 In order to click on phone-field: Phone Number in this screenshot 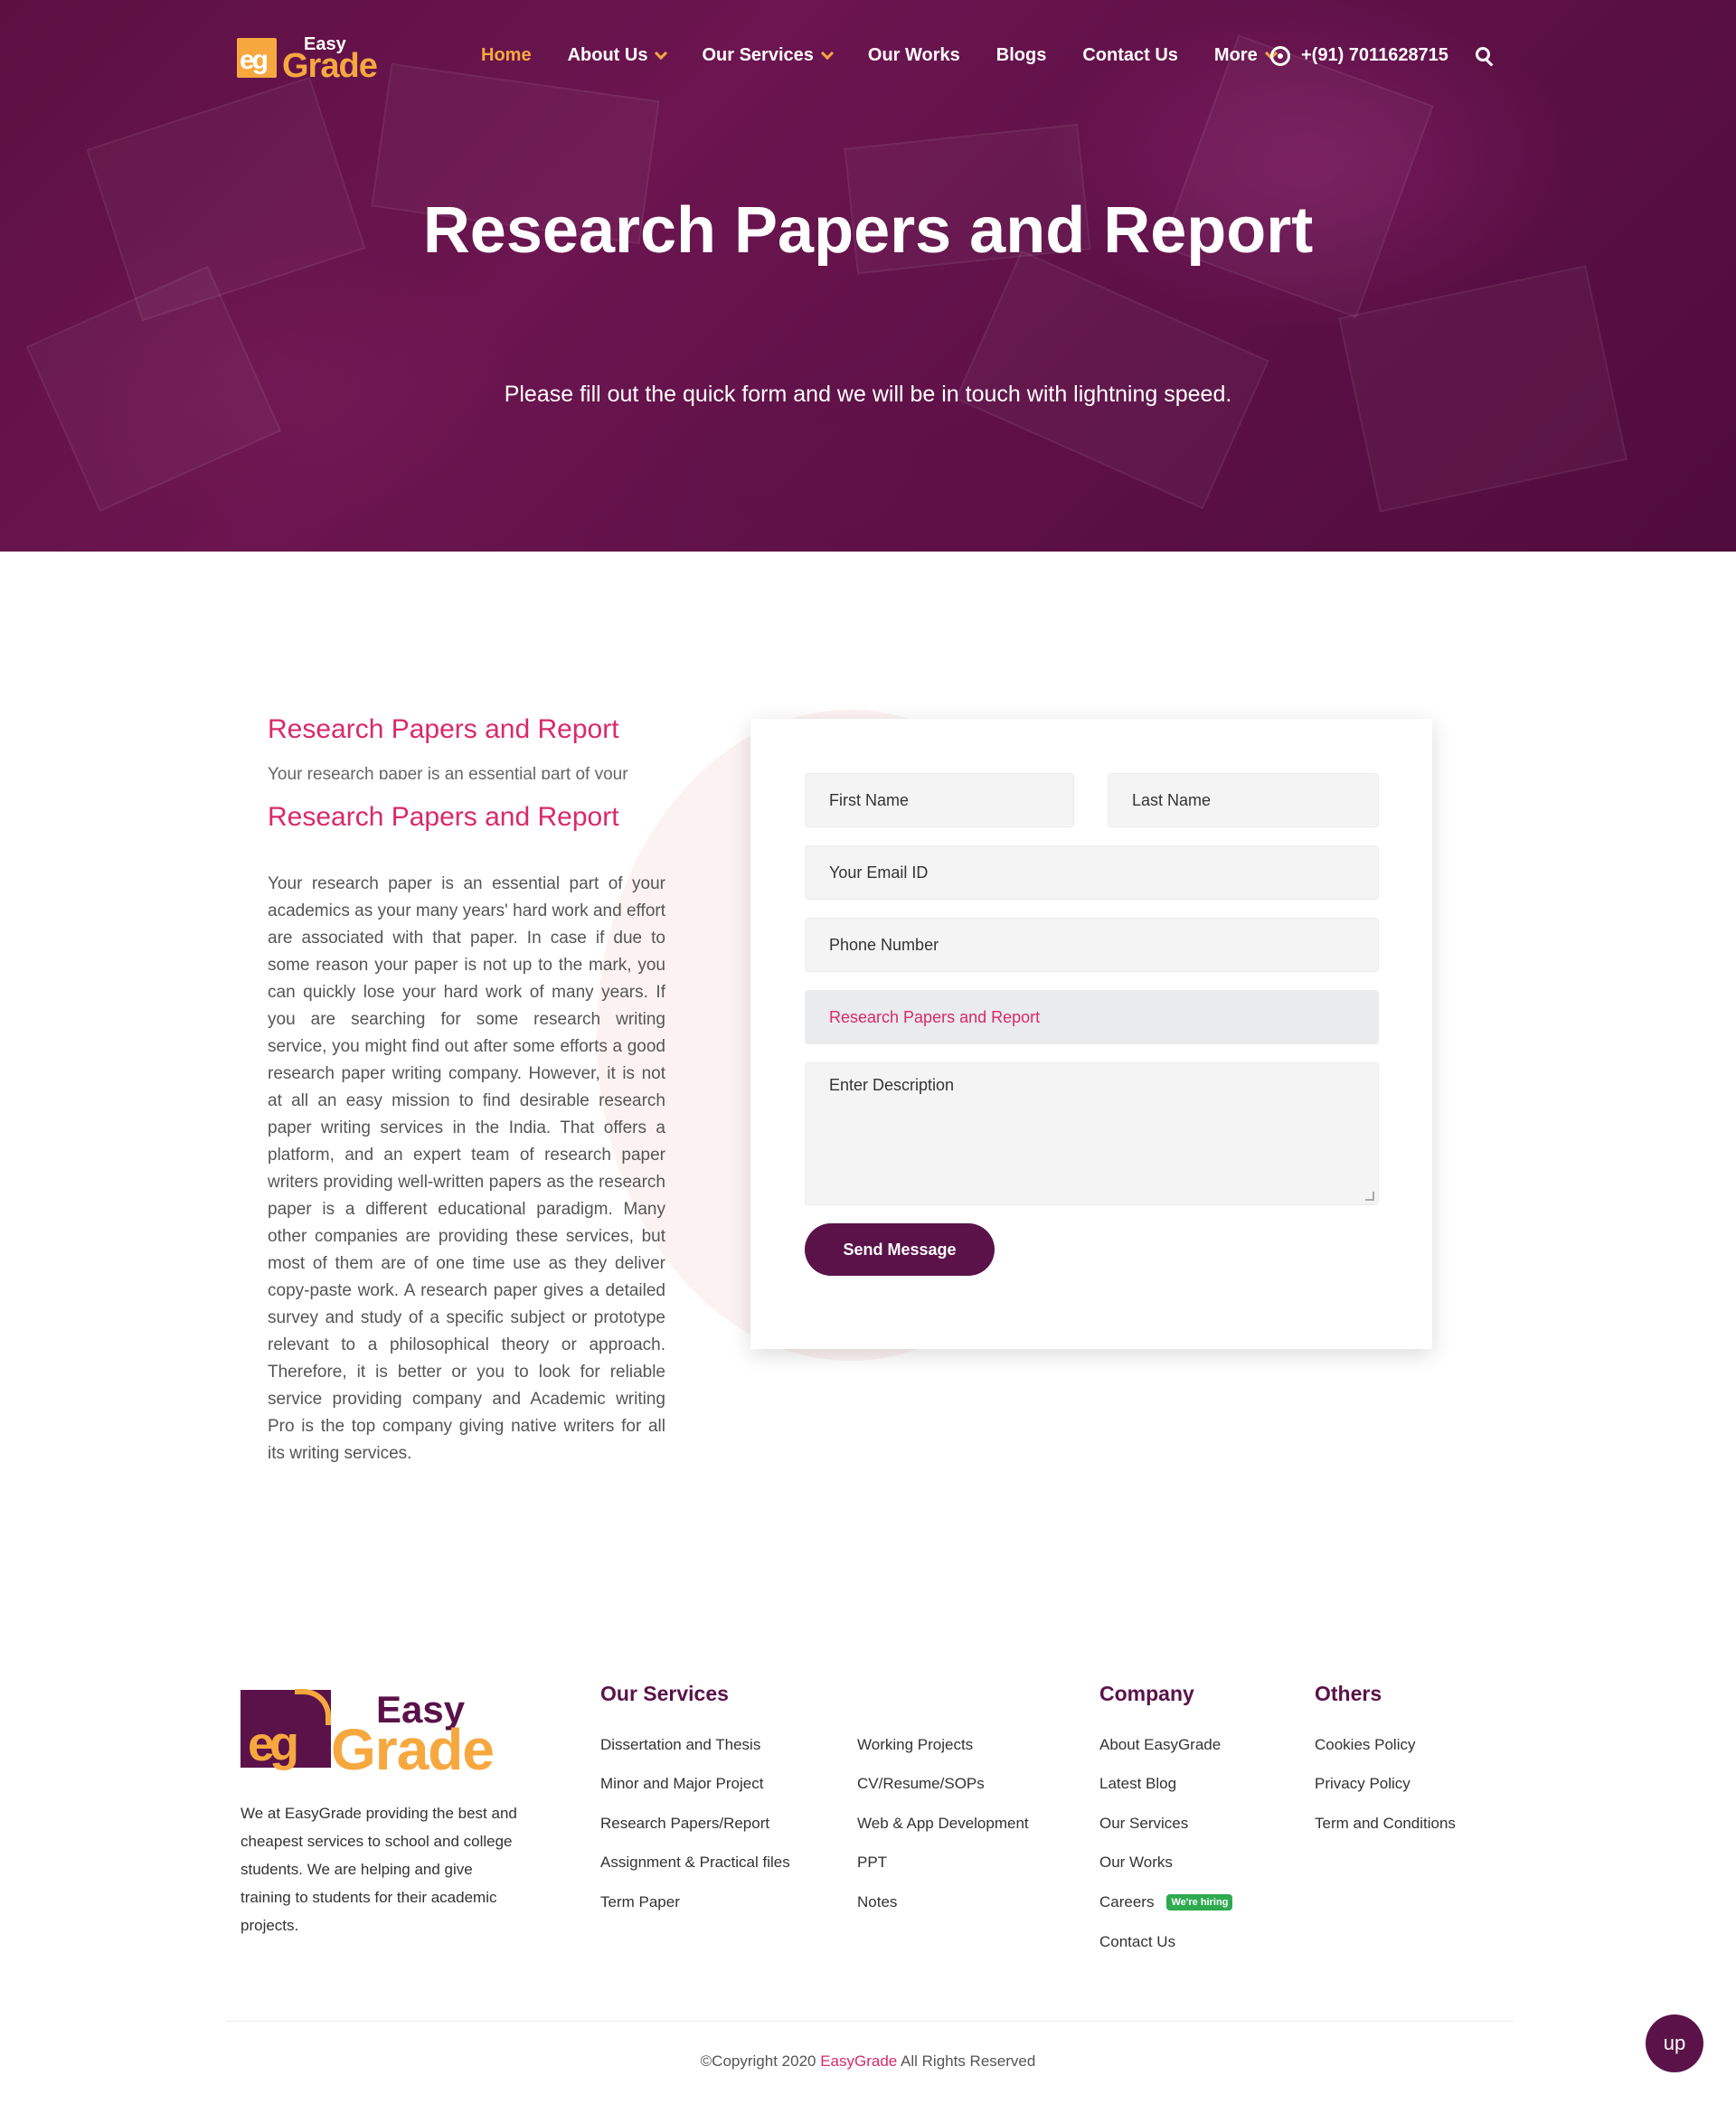, I will do `click(1092, 945)`.